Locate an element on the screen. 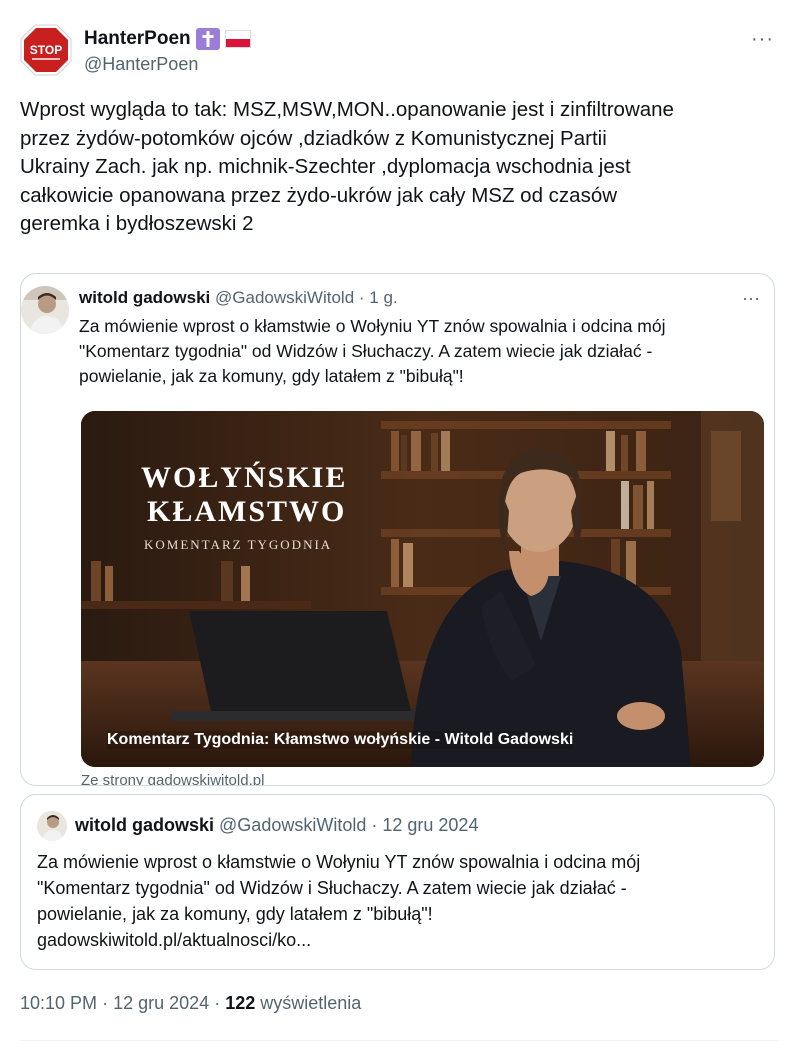  media-title-line-2: KŁAMSTWO is located at coordinates (247, 511).